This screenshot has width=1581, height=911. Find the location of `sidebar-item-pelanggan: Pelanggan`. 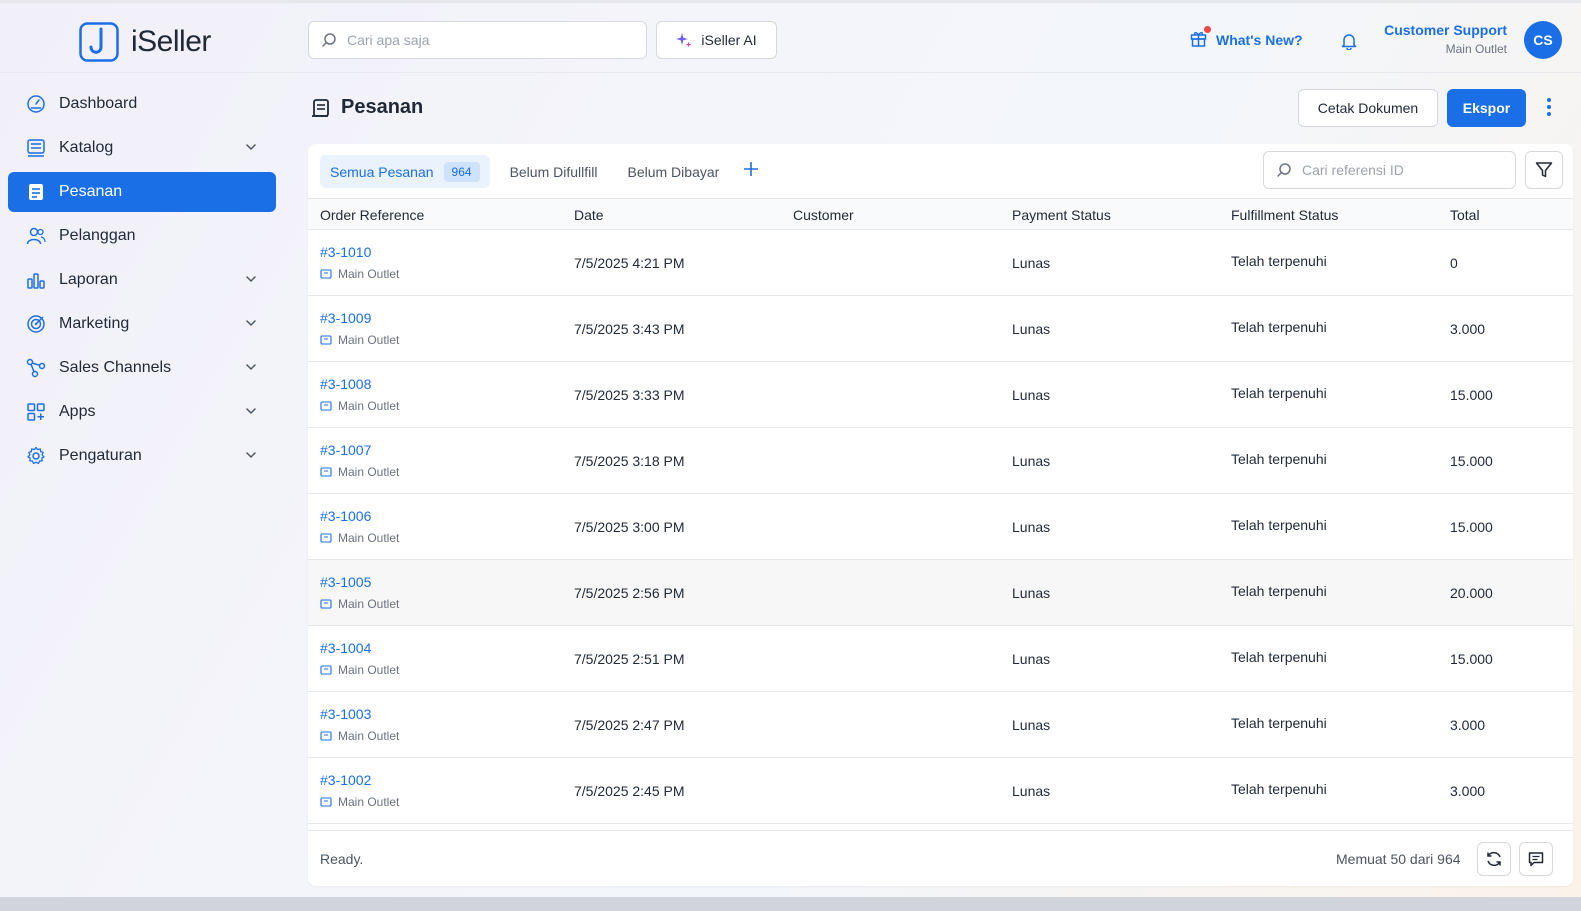

sidebar-item-pelanggan: Pelanggan is located at coordinates (142, 236).